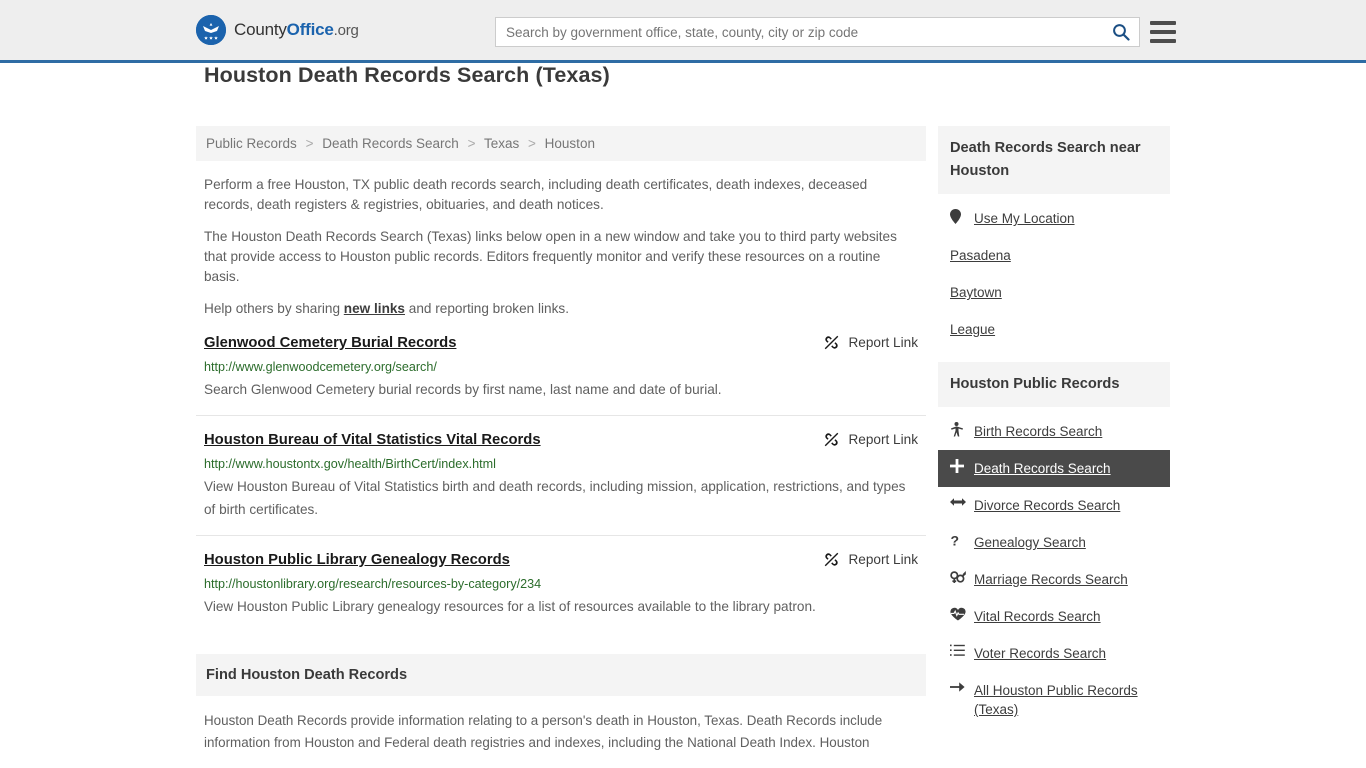 This screenshot has width=1366, height=768. What do you see at coordinates (1024, 218) in the screenshot?
I see `sidebar-item-label: Use My Location` at bounding box center [1024, 218].